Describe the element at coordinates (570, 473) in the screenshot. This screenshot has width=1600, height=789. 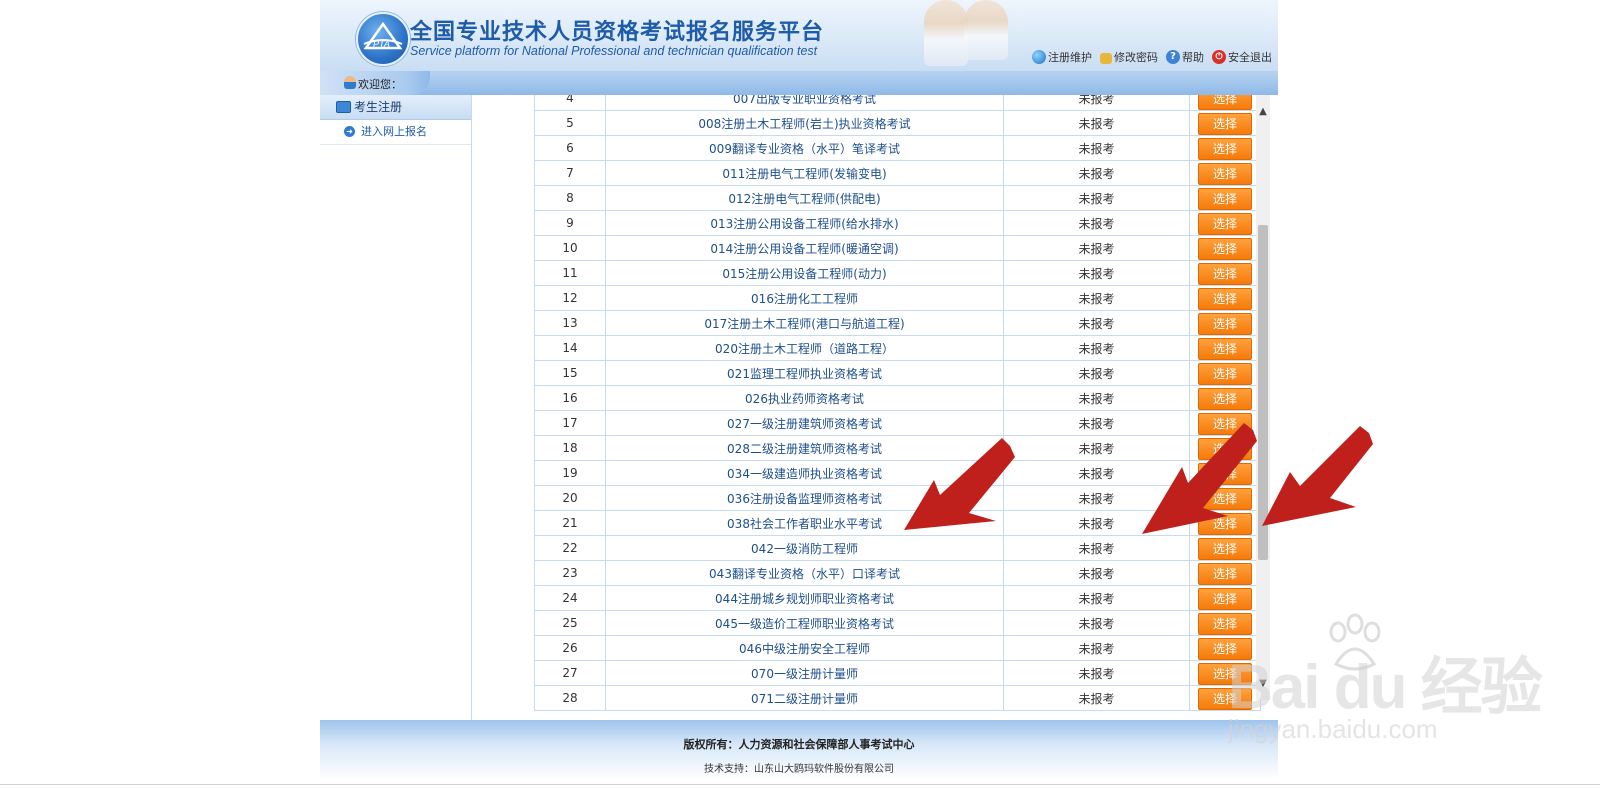
I see `row-number: 19` at that location.